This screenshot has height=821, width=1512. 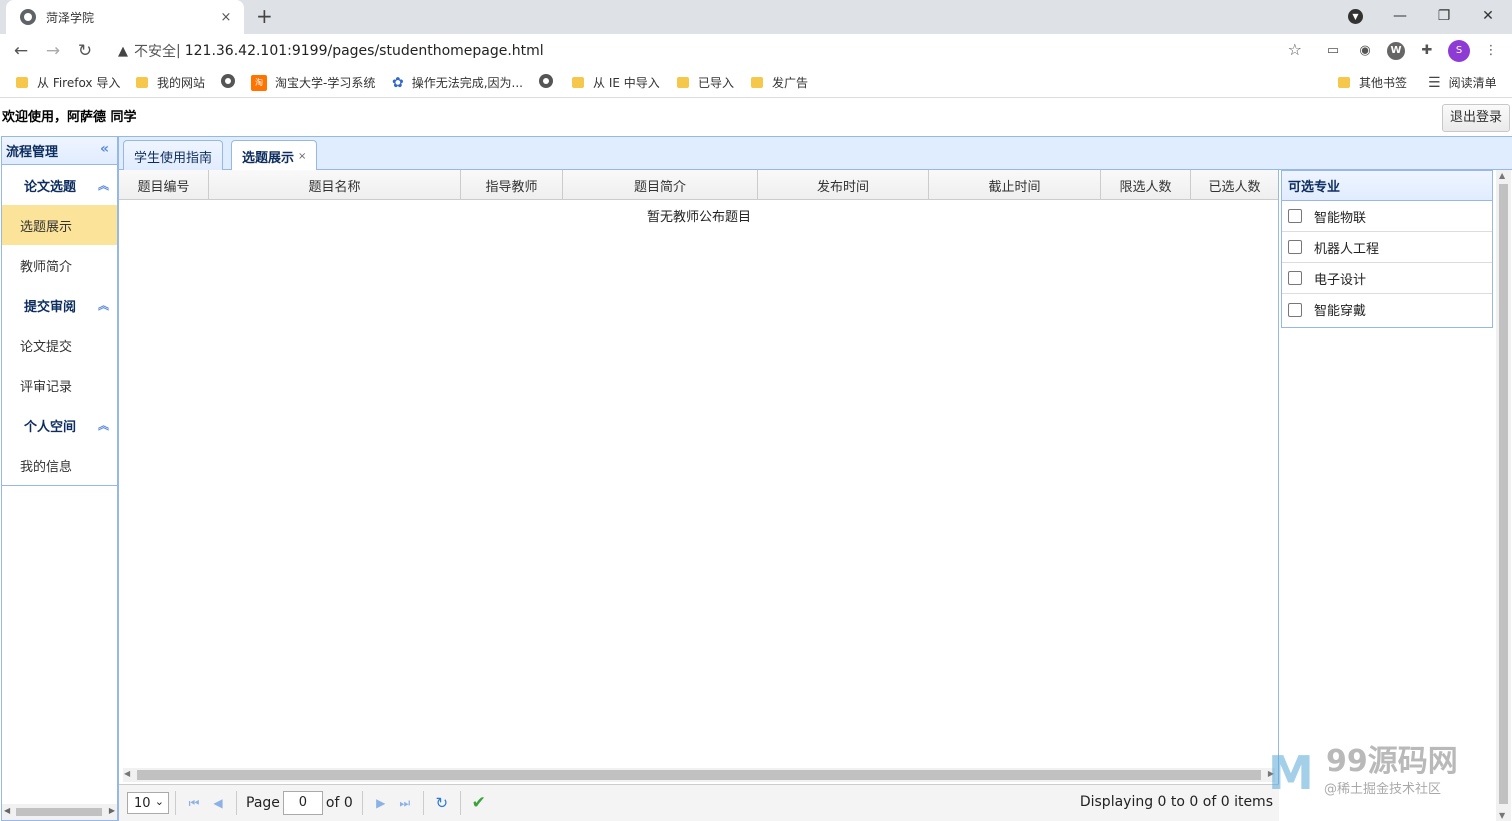 What do you see at coordinates (218, 803) in the screenshot?
I see `prev-page-icon: ◀` at bounding box center [218, 803].